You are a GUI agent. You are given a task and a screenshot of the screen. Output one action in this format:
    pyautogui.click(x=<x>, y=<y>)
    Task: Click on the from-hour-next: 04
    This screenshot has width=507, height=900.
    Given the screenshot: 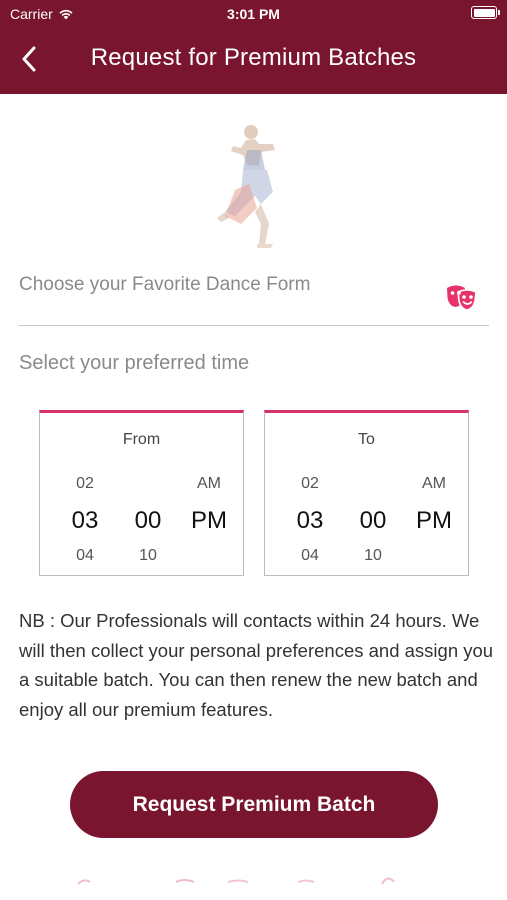 What is the action you would take?
    pyautogui.click(x=85, y=556)
    